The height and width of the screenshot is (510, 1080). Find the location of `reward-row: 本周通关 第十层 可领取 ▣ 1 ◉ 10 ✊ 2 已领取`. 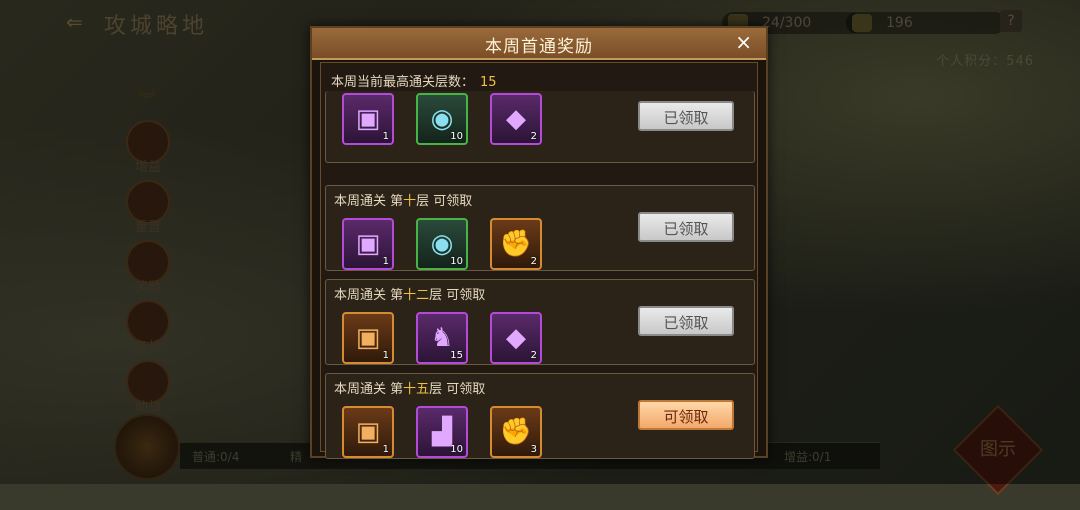

reward-row: 本周通关 第十层 可领取 ▣ 1 ◉ 10 ✊ 2 已领取 is located at coordinates (540, 228).